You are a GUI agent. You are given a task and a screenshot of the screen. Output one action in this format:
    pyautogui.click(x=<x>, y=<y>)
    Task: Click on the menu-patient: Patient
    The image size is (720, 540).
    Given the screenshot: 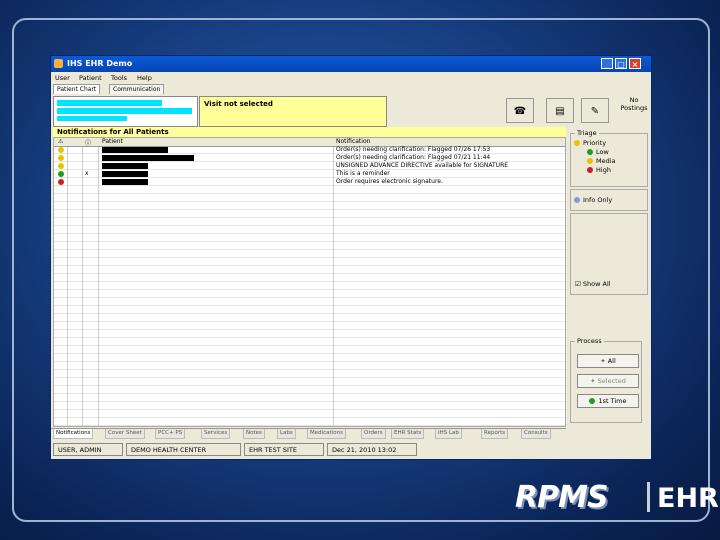 What is the action you would take?
    pyautogui.click(x=90, y=78)
    